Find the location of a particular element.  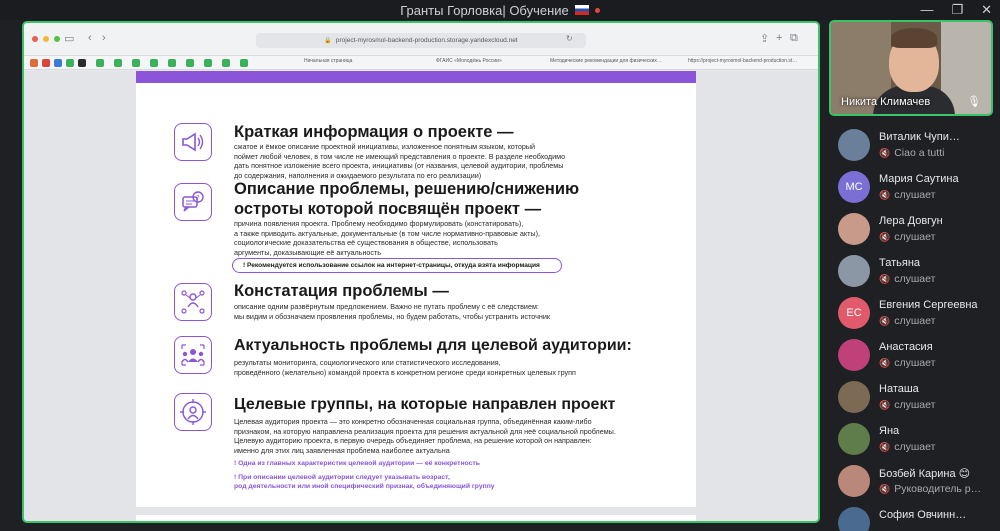

participant-item: Наташа 🔇 слушает is located at coordinates (916, 399).